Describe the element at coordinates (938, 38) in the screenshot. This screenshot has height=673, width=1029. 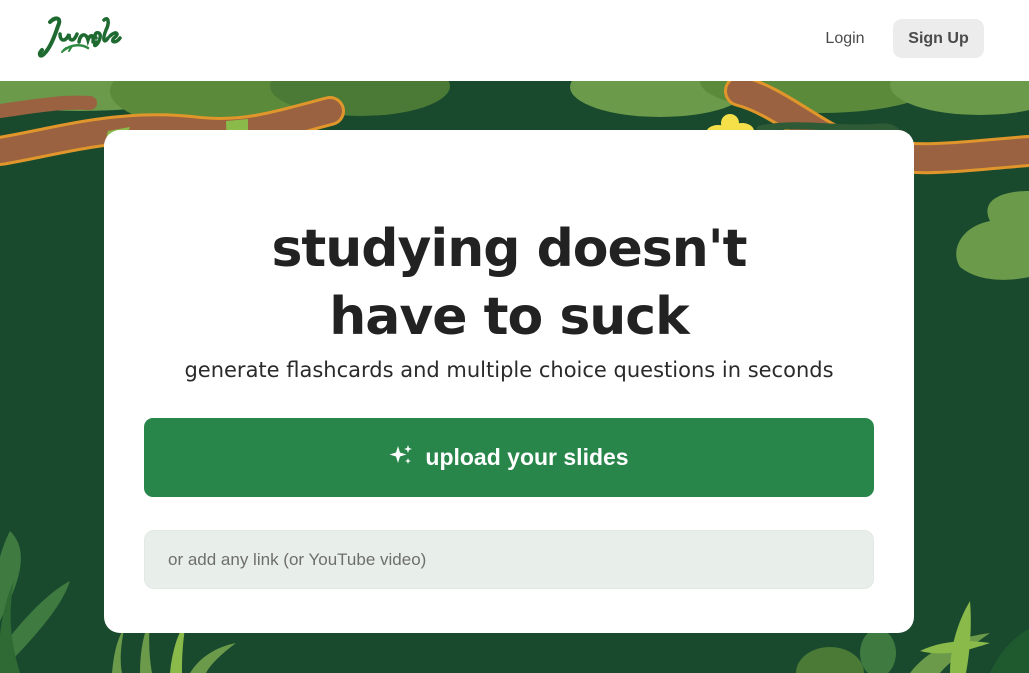
I see `sign-up-button: Sign Up` at that location.